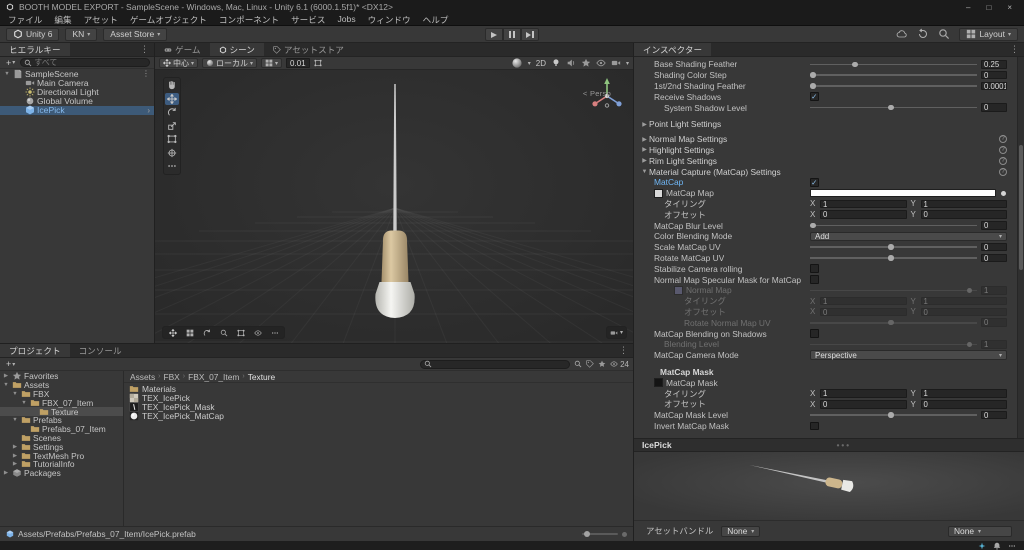 The height and width of the screenshot is (550, 1024). What do you see at coordinates (206, 332) in the screenshot?
I see `orbit-tool-button` at bounding box center [206, 332].